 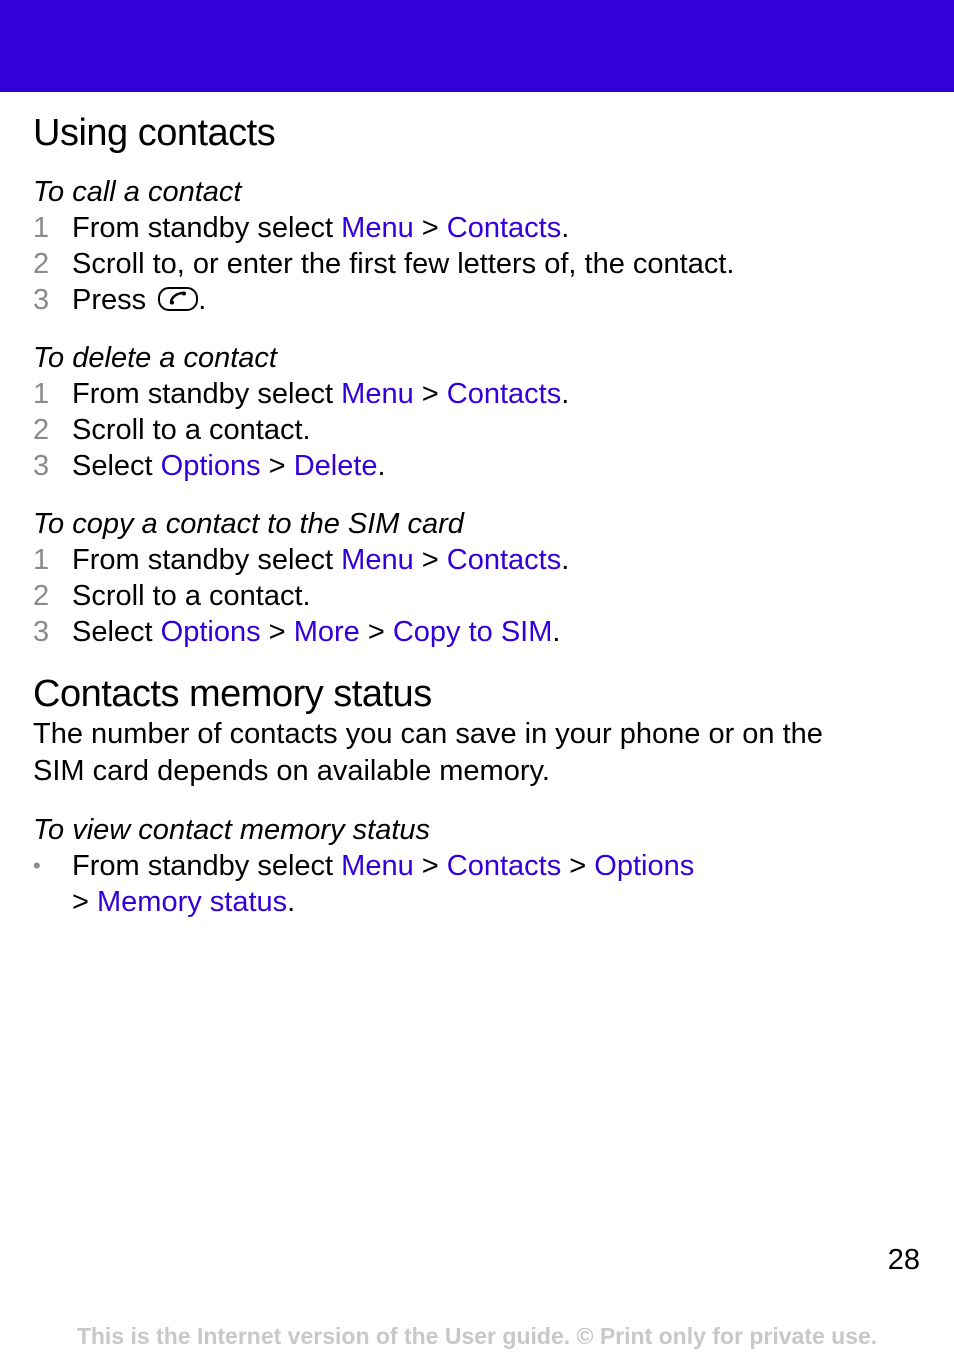 I want to click on page-number: 28, so click(x=903, y=1260).